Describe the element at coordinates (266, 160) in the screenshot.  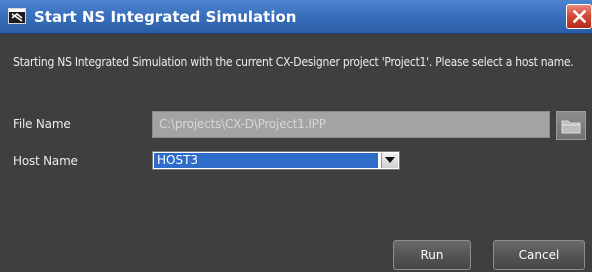
I see `host-name-selected-value: HOST3` at that location.